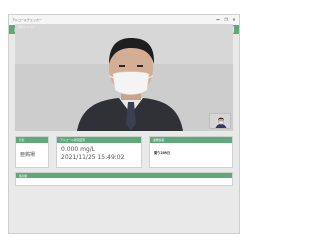 The image size is (320, 244). I want to click on close-button: ✕, so click(234, 20).